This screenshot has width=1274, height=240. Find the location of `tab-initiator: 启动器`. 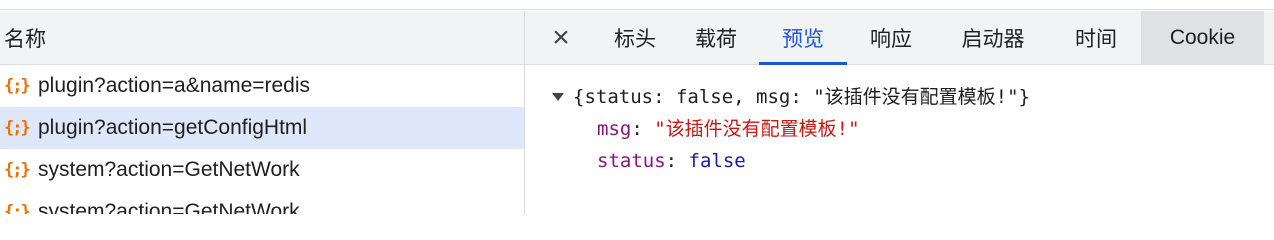

tab-initiator: 启动器 is located at coordinates (993, 37).